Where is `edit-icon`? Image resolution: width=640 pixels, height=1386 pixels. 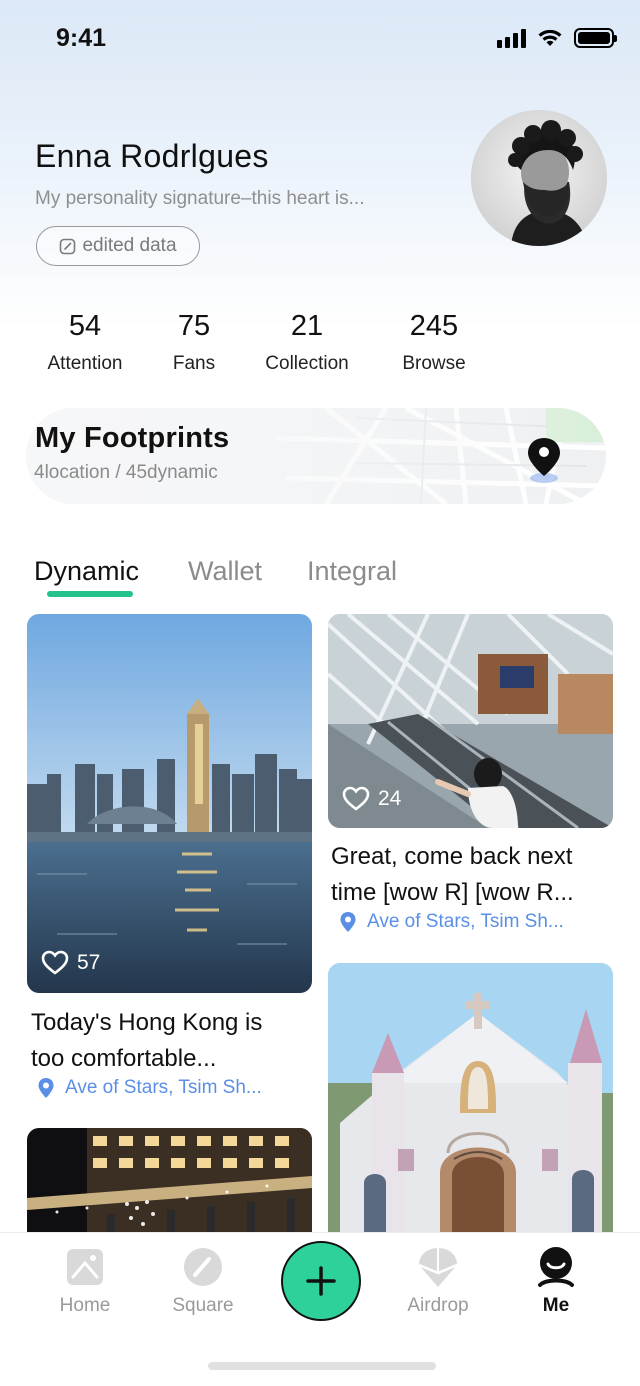 edit-icon is located at coordinates (68, 246).